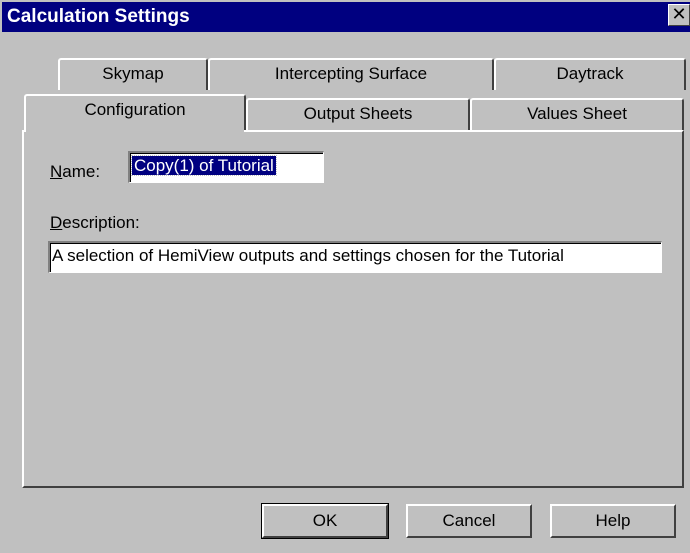 The width and height of the screenshot is (690, 553). What do you see at coordinates (204, 165) in the screenshot?
I see `name-field-value: Copy(1) of Tutorial` at bounding box center [204, 165].